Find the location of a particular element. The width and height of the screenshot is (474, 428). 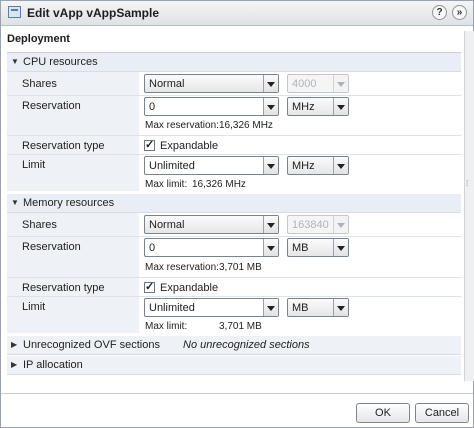

cpu-max-reservation-value: 16,326 MHz is located at coordinates (246, 125).